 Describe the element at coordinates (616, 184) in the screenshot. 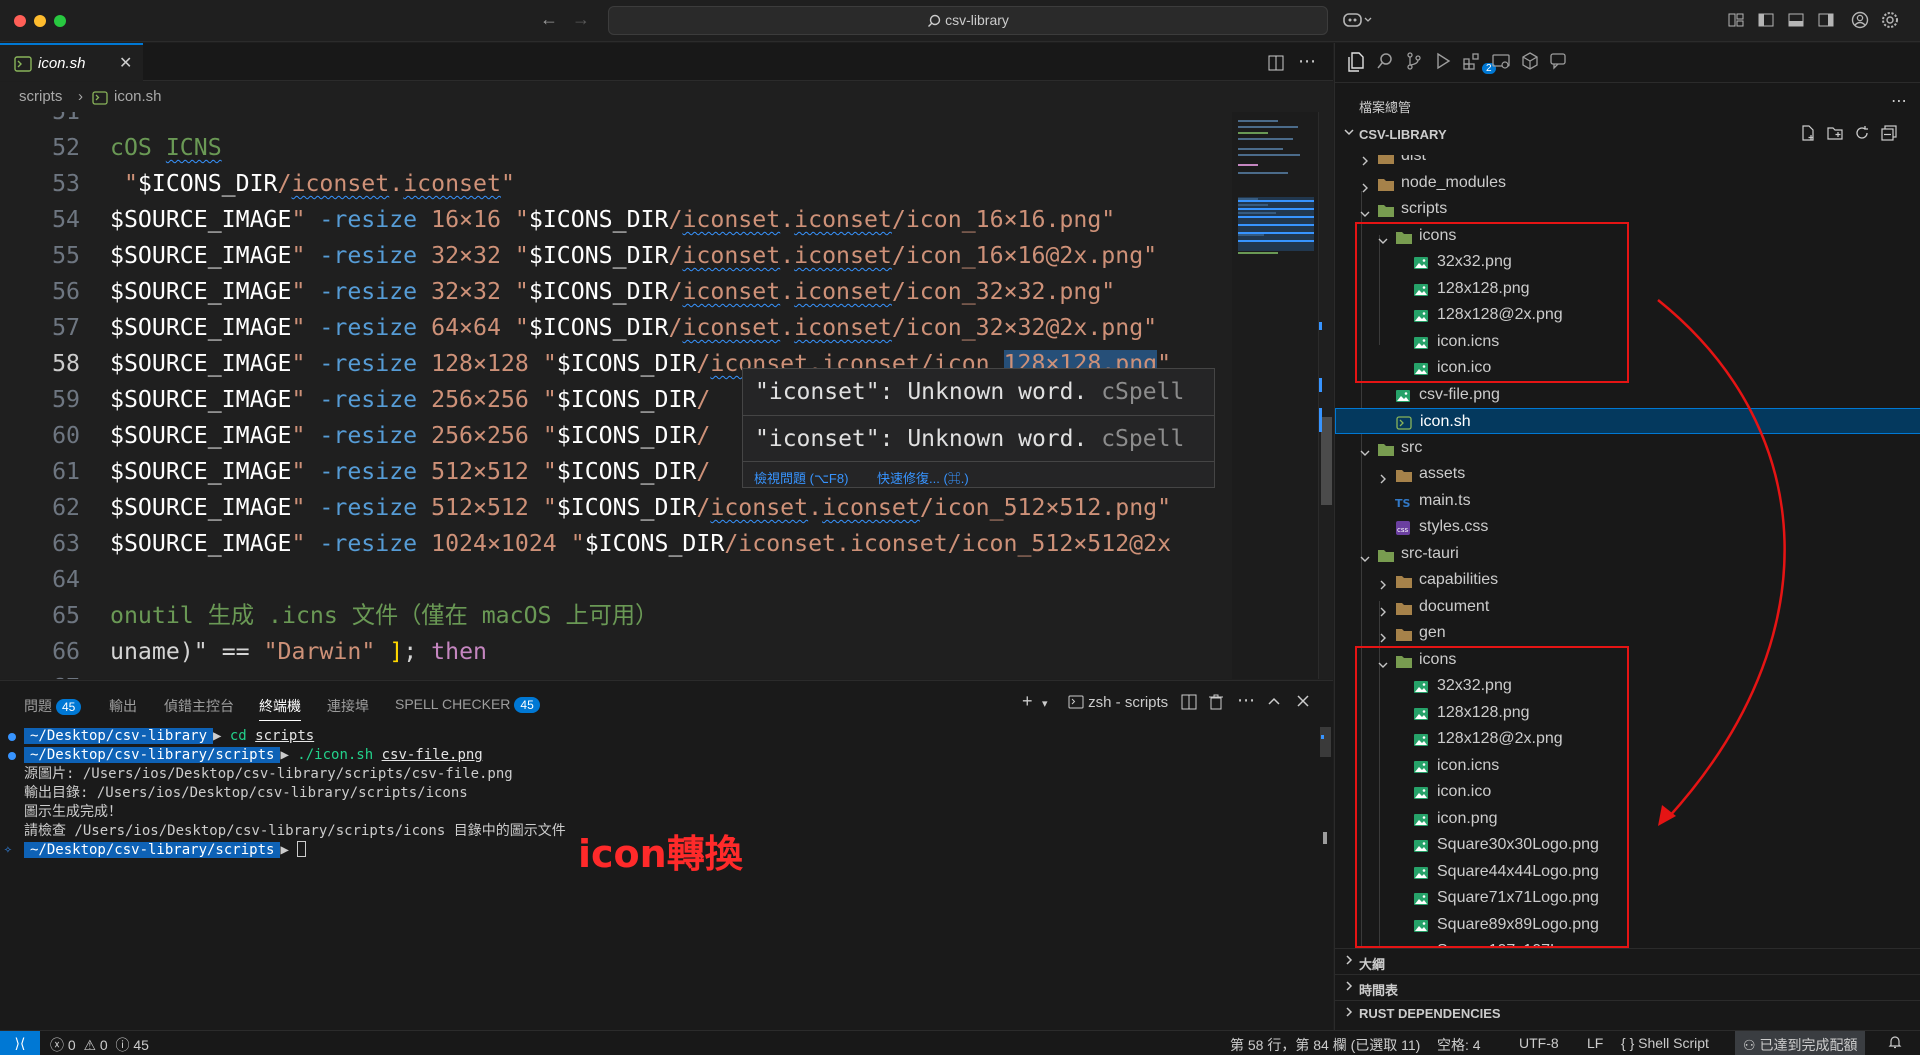

I see `code-line: 53 "$ICONS_DIR/iconset.iconset"` at that location.